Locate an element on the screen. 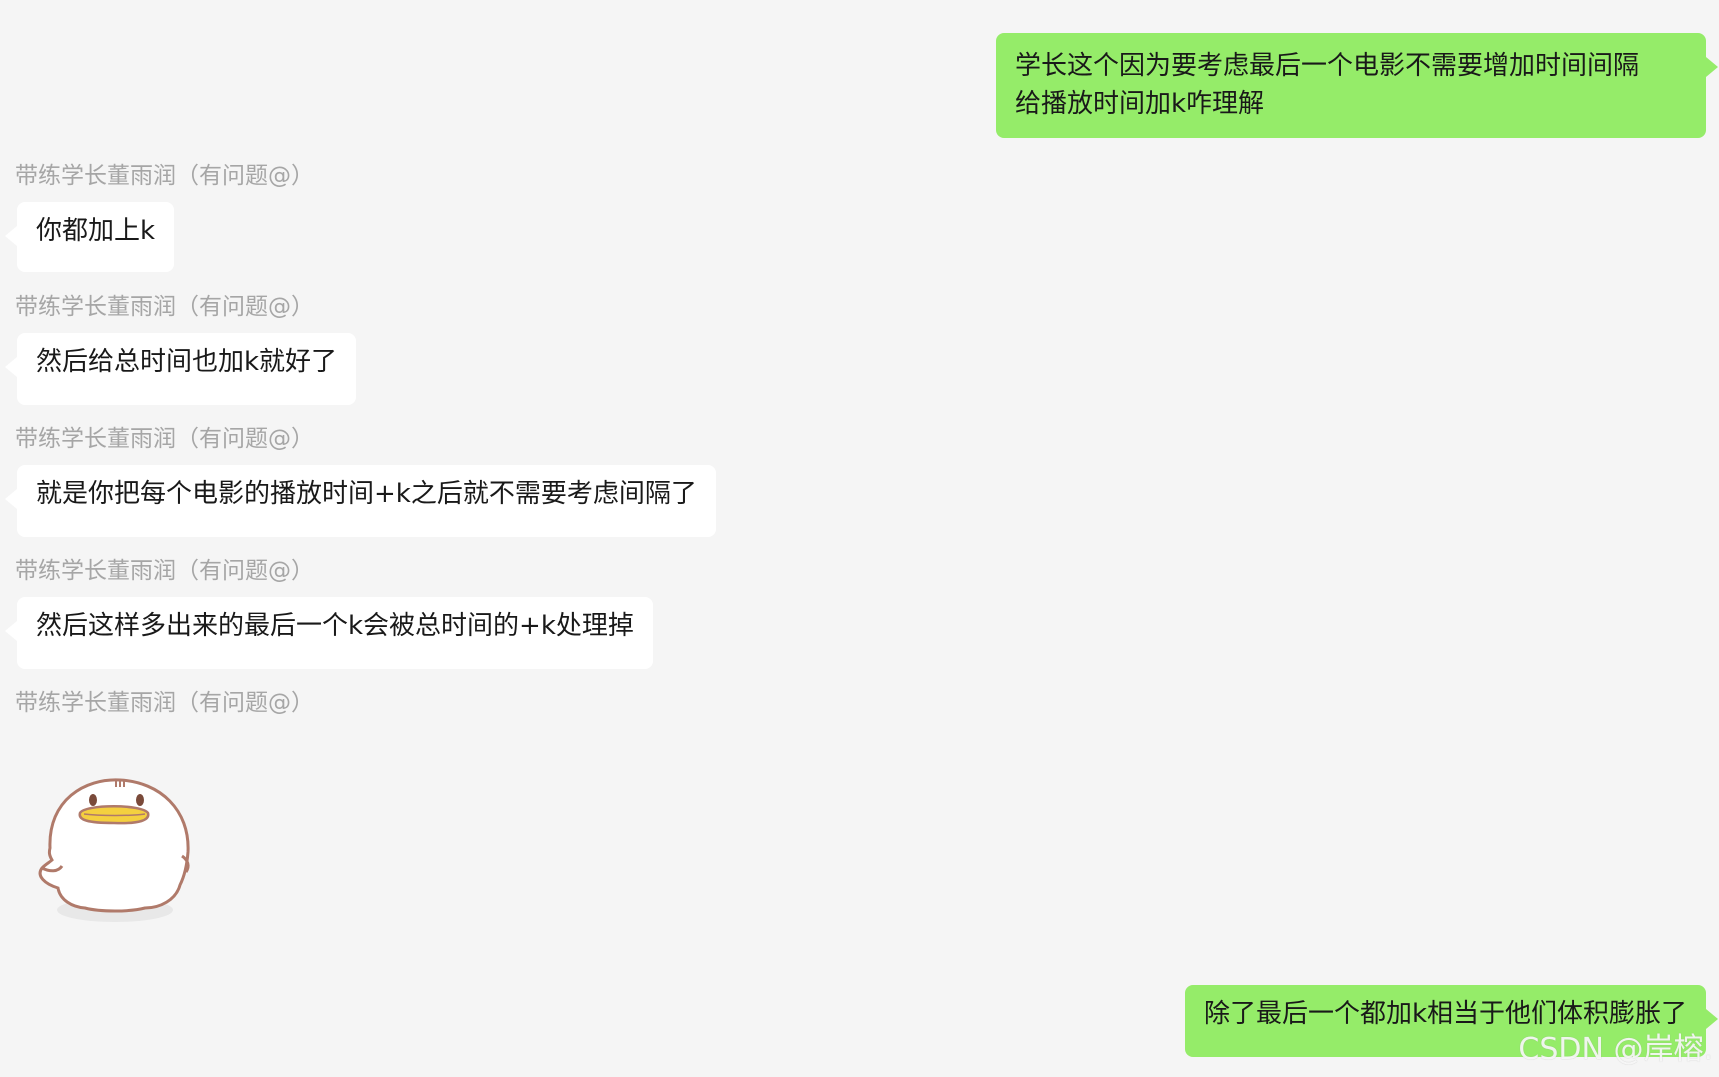  outgoing-message: 学长这个因为要考虑最后一个电影不需要增加时间间隔 给播放时间加k咋理解 is located at coordinates (1357, 85).